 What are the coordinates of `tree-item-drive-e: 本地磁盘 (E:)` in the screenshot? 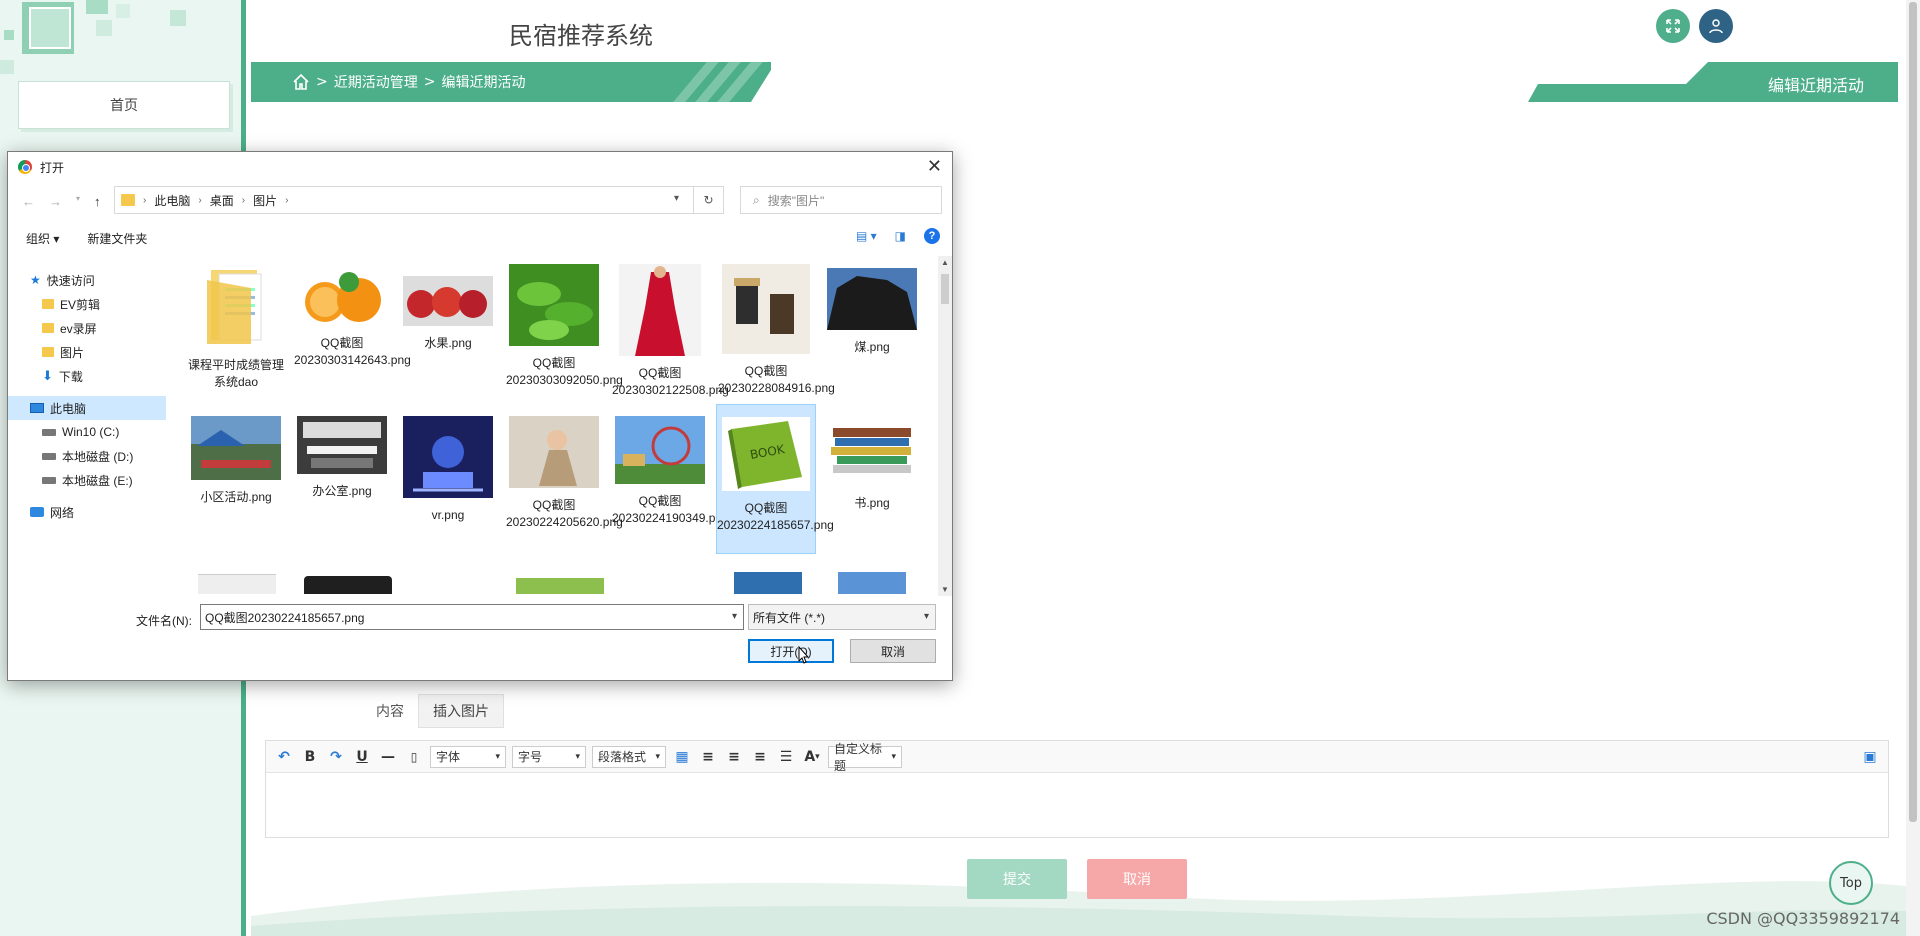 It's located at (87, 480).